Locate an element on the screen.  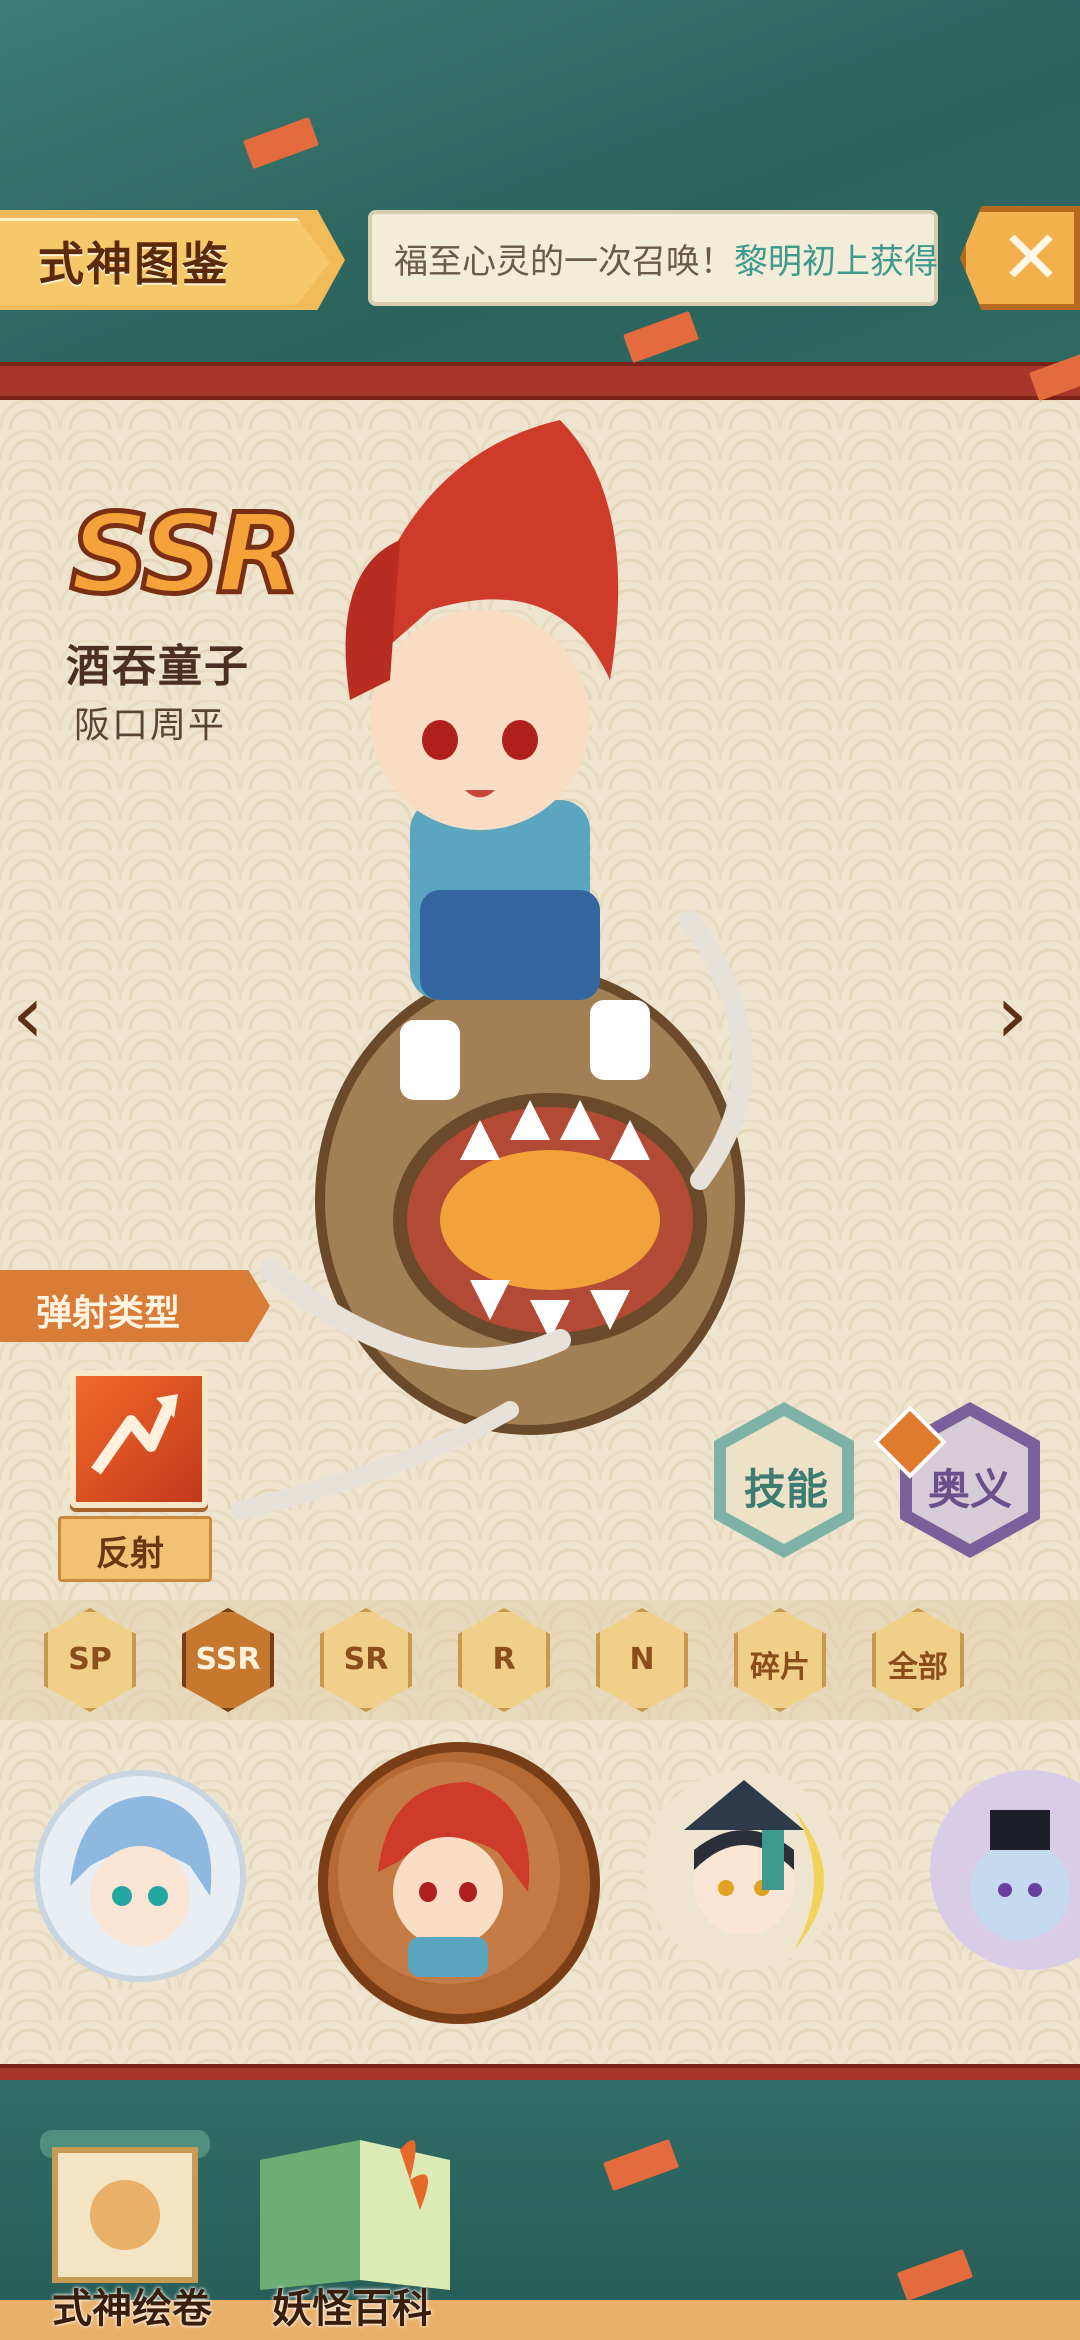
rarity-badge: SSR is located at coordinates (185, 554).